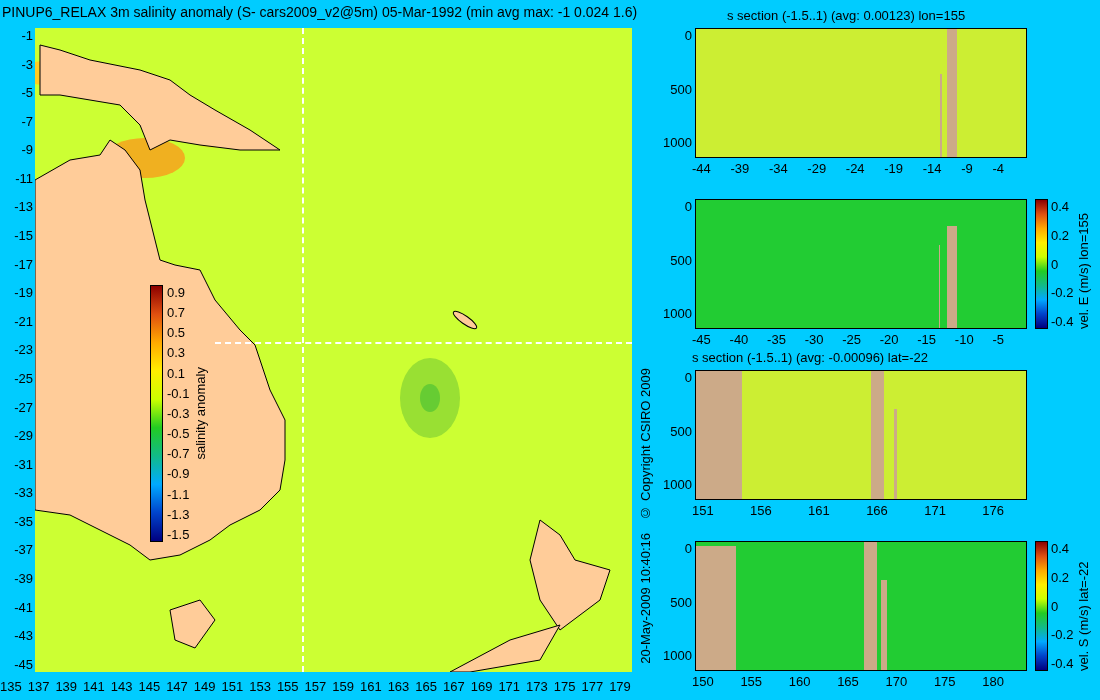 This screenshot has width=1100, height=700. What do you see at coordinates (23, 236) in the screenshot?
I see `latitude-label: -15` at bounding box center [23, 236].